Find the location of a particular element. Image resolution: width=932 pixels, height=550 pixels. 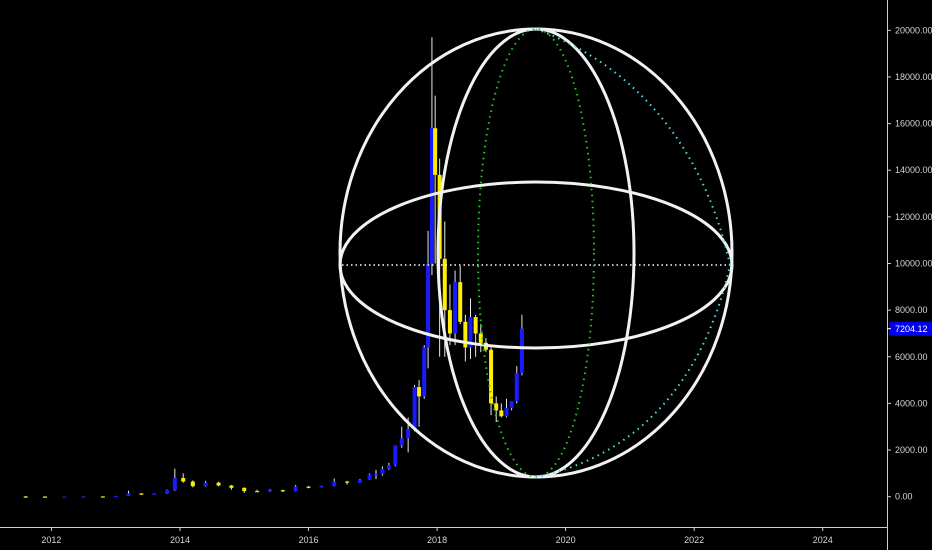

x-tick-label: 2018 is located at coordinates (437, 540).